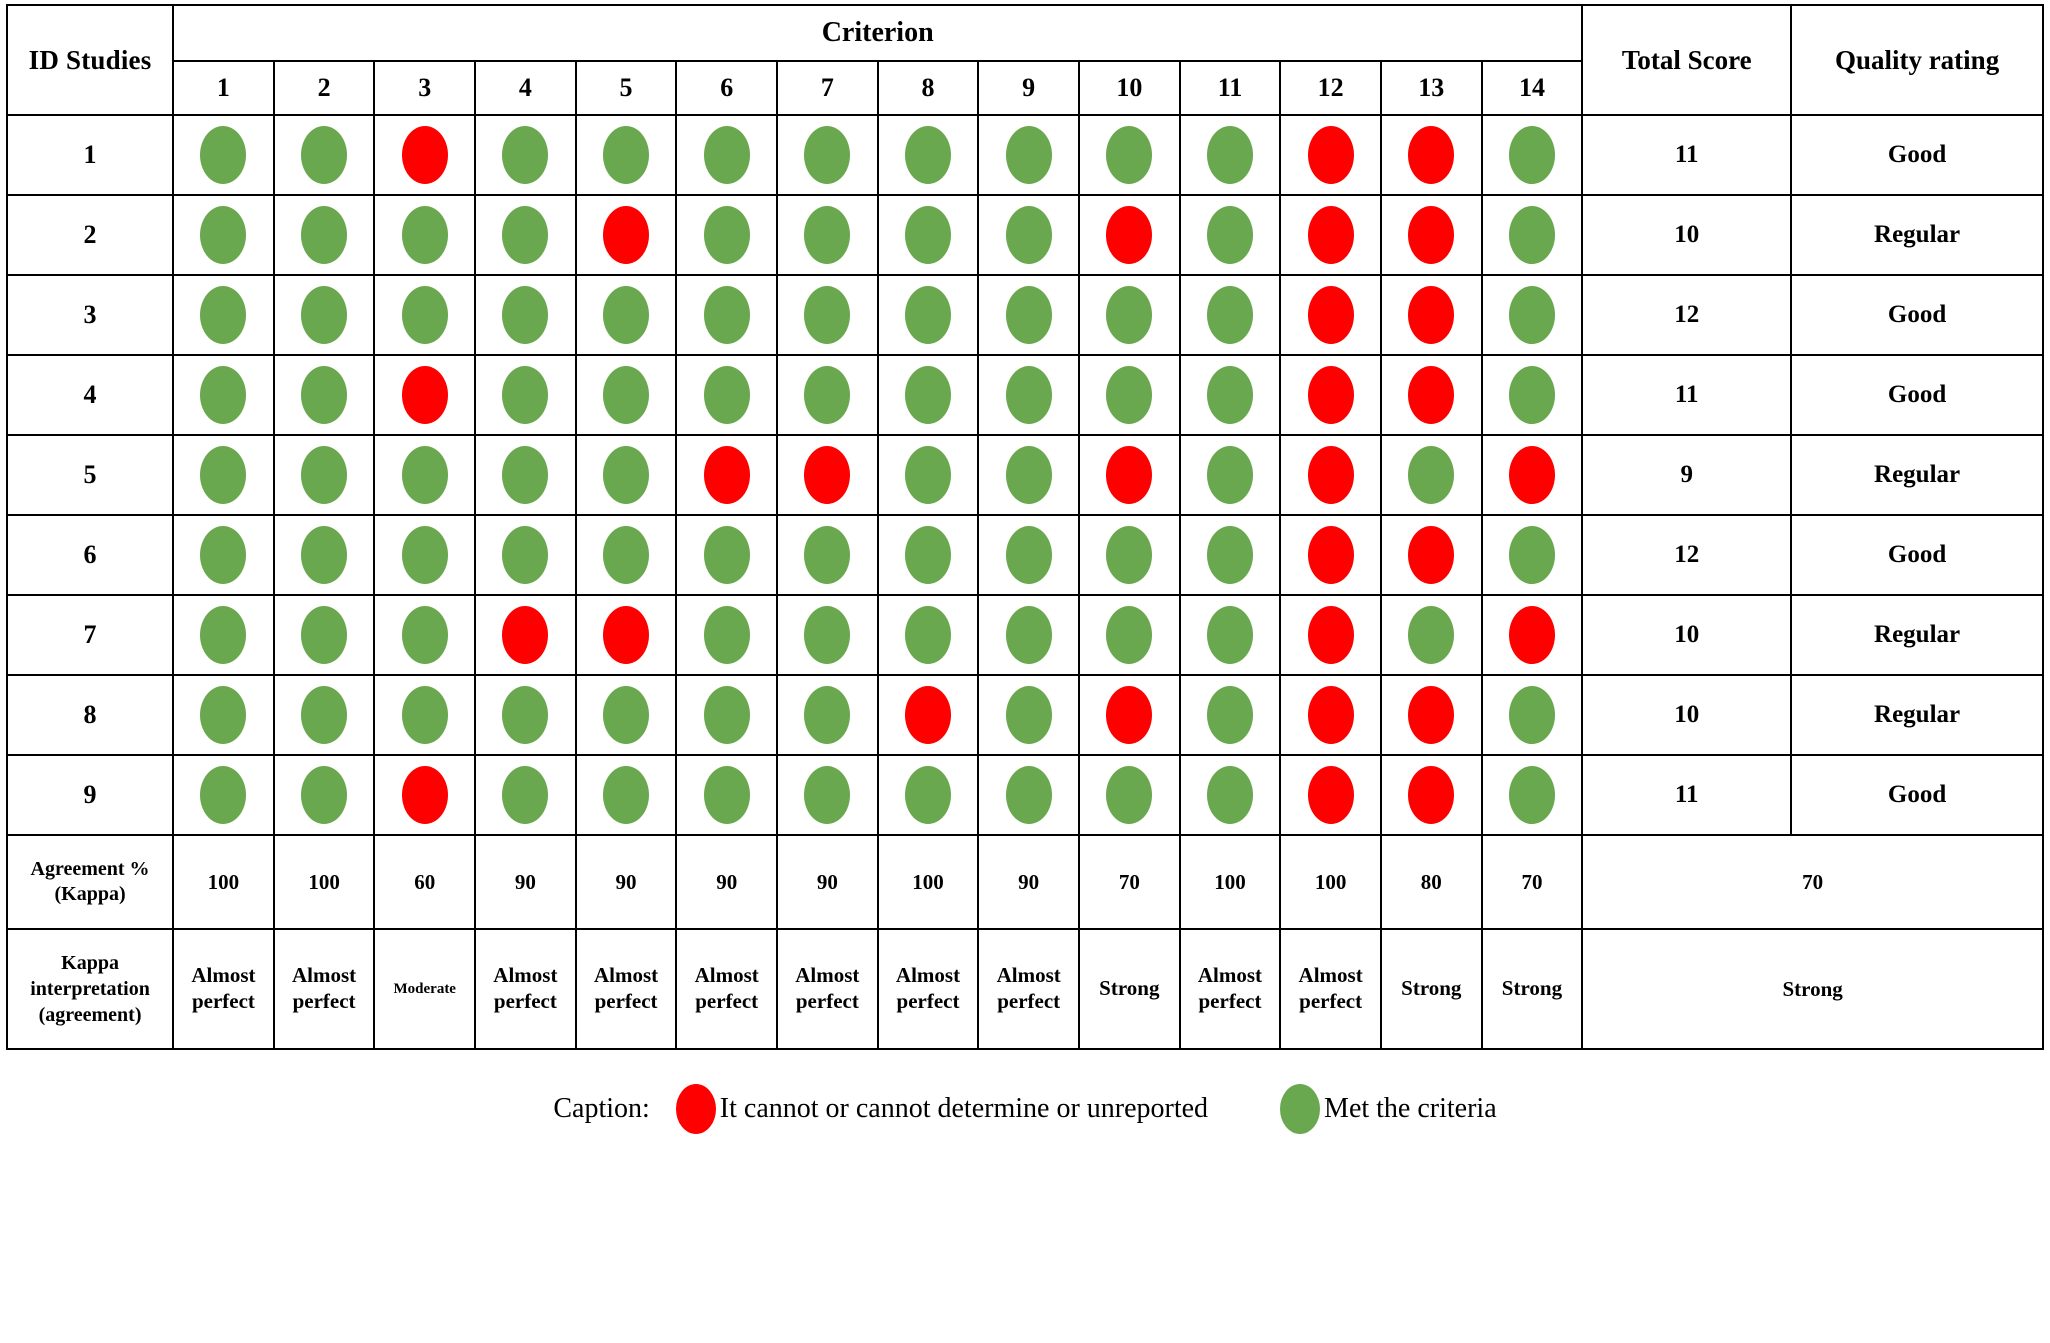 This screenshot has width=2050, height=1343. Describe the element at coordinates (1532, 989) in the screenshot. I see `kappa-value-cell: Strong` at that location.